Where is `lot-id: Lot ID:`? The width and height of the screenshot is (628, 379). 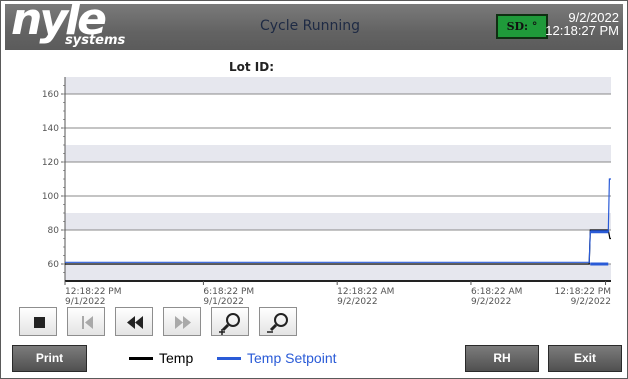
lot-id: Lot ID: is located at coordinates (251, 67).